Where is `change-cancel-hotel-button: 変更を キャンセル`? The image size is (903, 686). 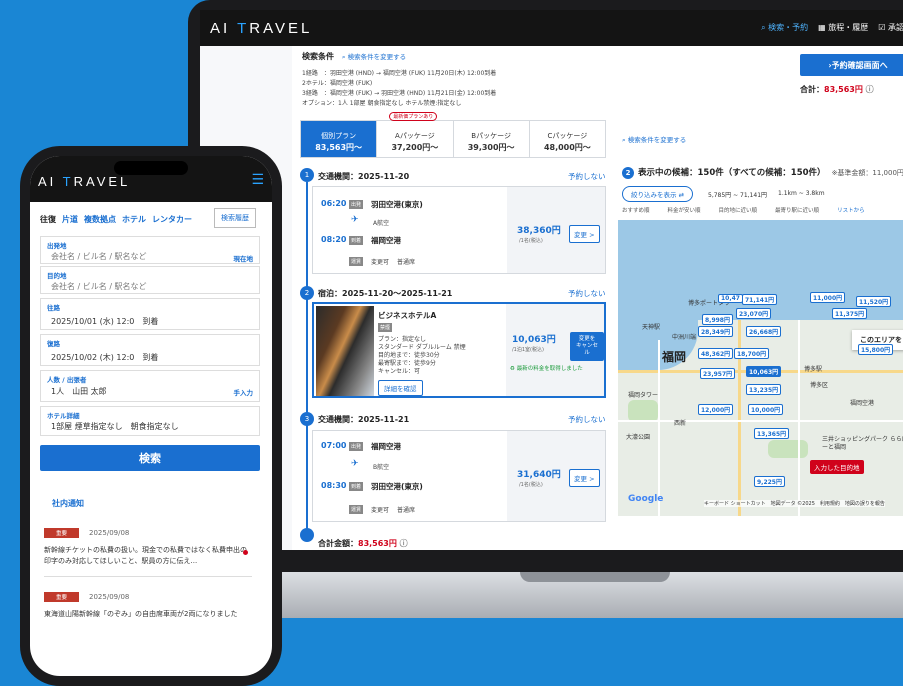 change-cancel-hotel-button: 変更を キャンセル is located at coordinates (587, 346).